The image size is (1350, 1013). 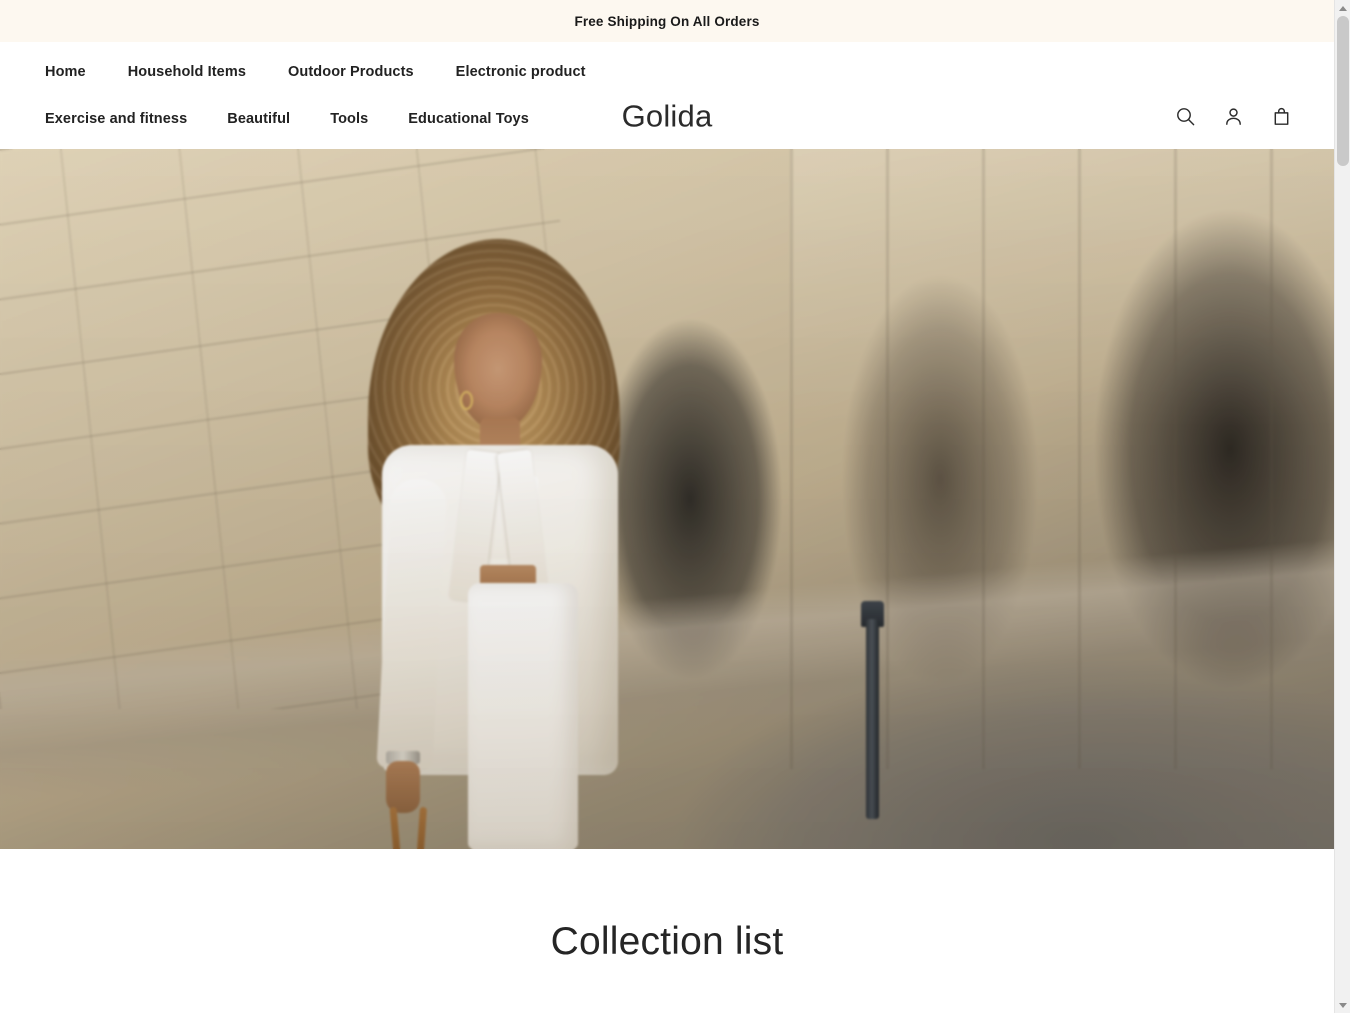 I want to click on nav-item-outdoor-products: Outdoor Products, so click(x=351, y=72).